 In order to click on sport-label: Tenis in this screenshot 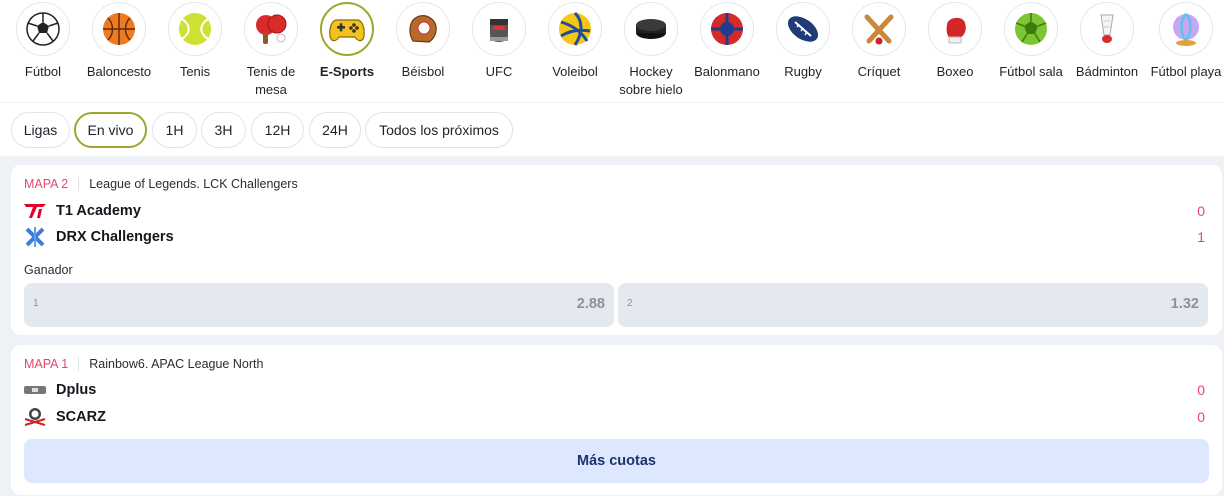, I will do `click(195, 71)`.